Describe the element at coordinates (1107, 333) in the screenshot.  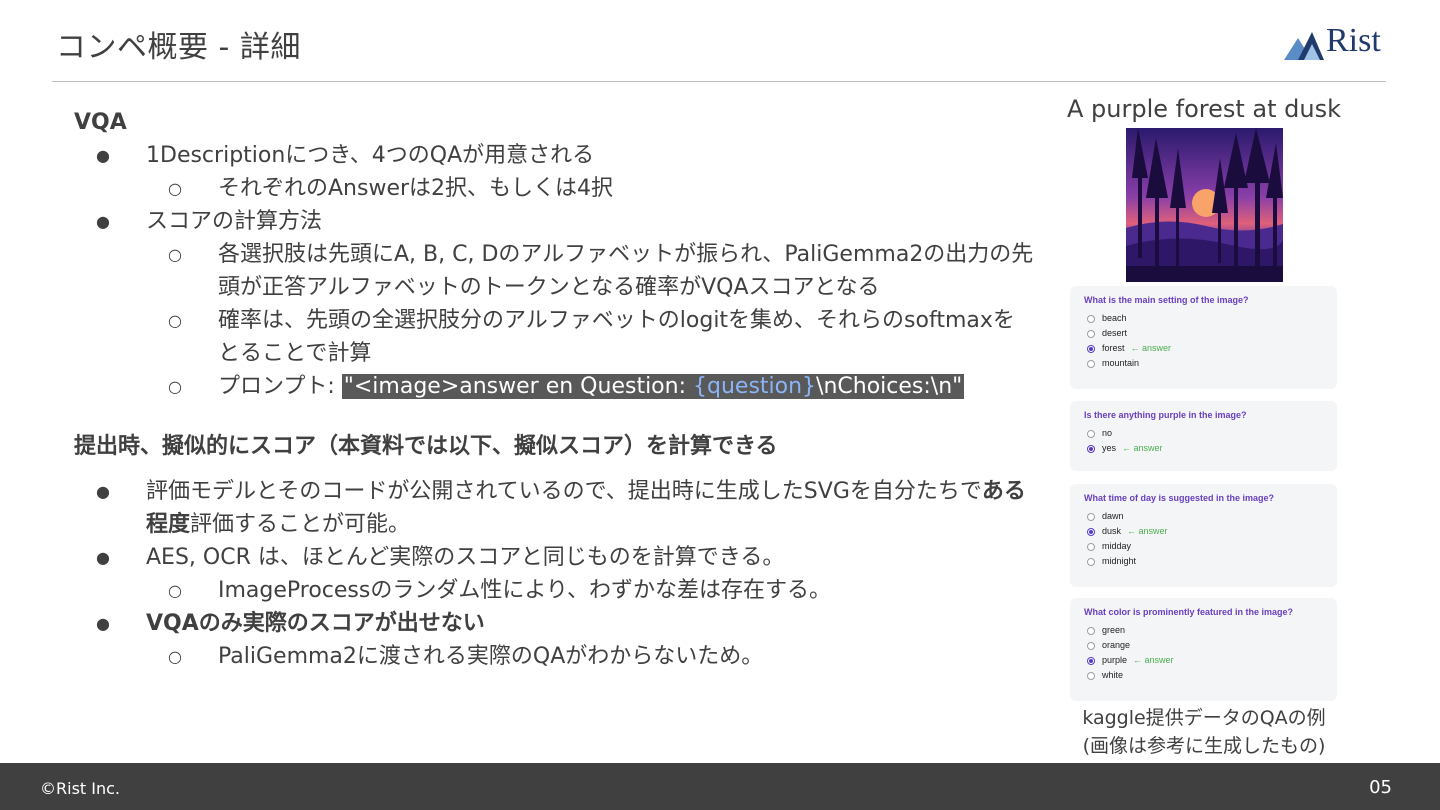
I see `qa-option: desert` at that location.